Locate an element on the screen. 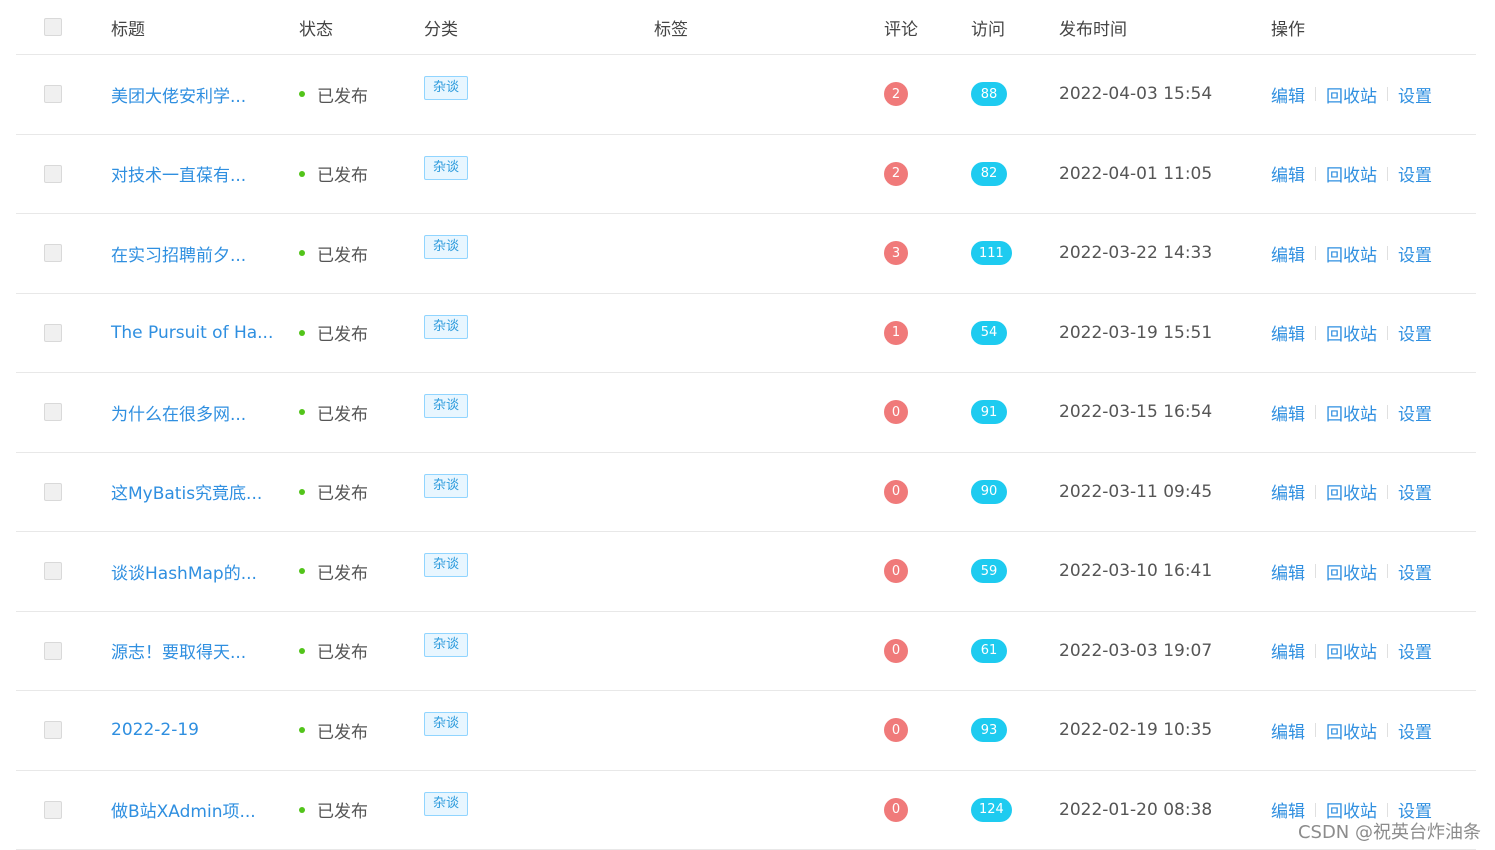  header-publish-time: 发布时间 is located at coordinates (1093, 27).